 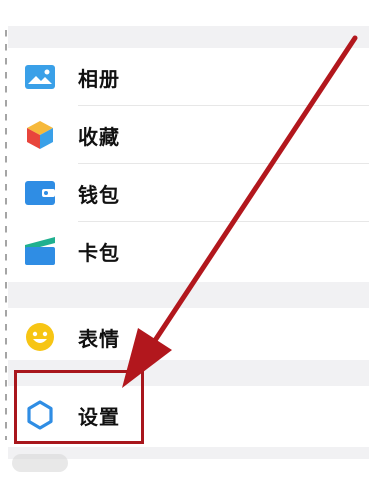 I want to click on menu-item-stickers: 表情, so click(x=188, y=337).